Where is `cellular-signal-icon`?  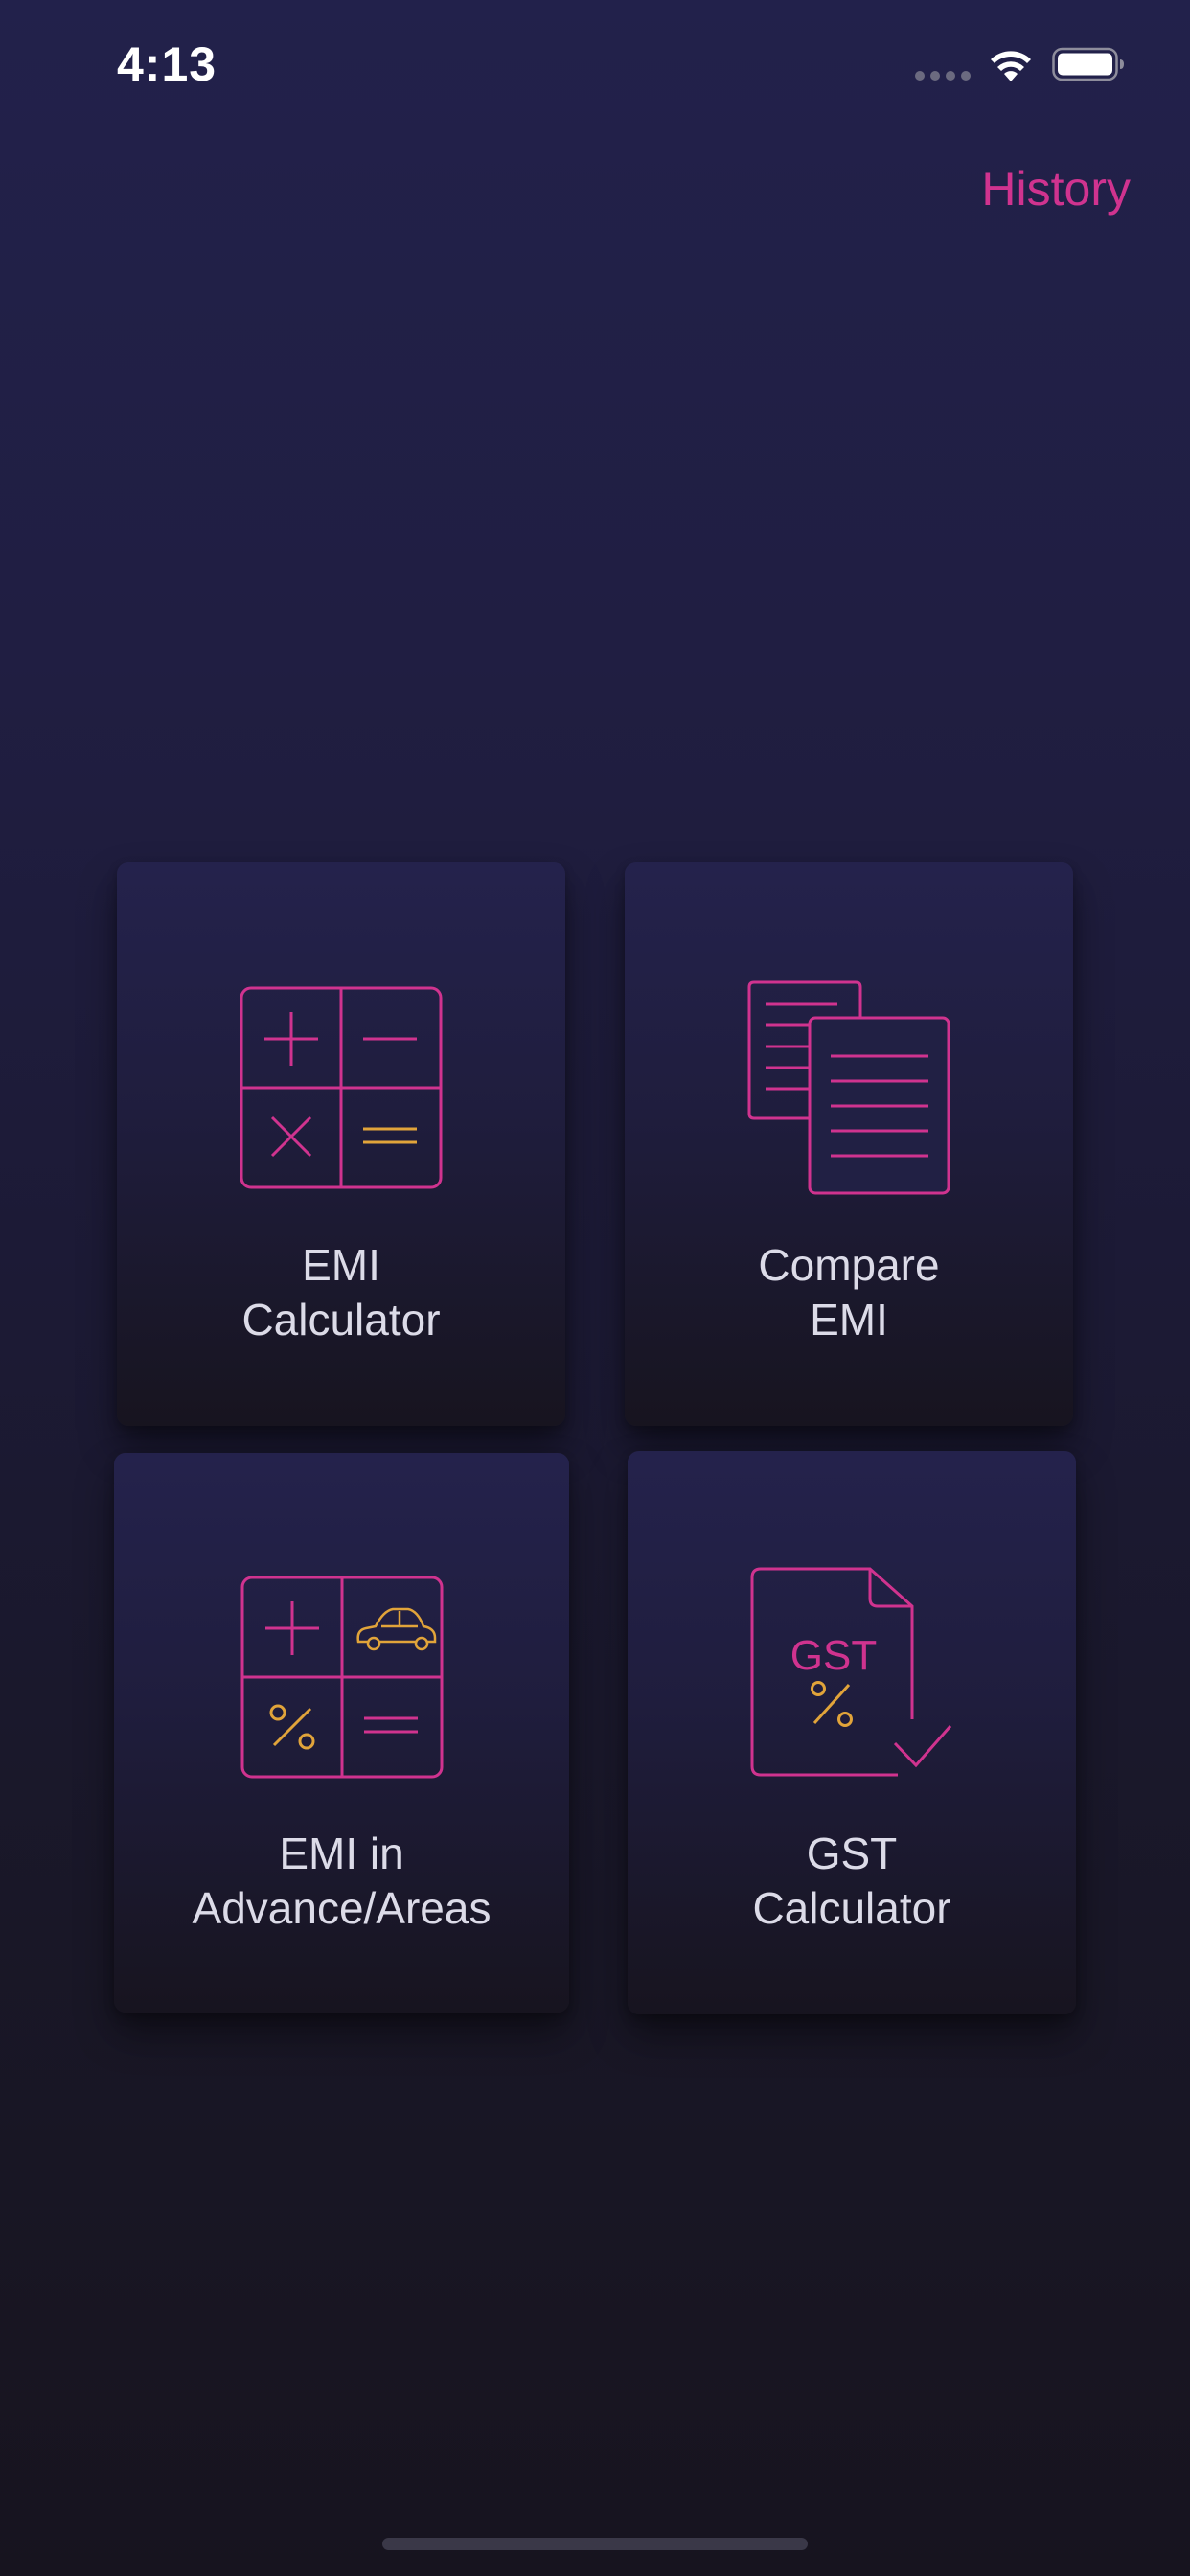 cellular-signal-icon is located at coordinates (943, 75).